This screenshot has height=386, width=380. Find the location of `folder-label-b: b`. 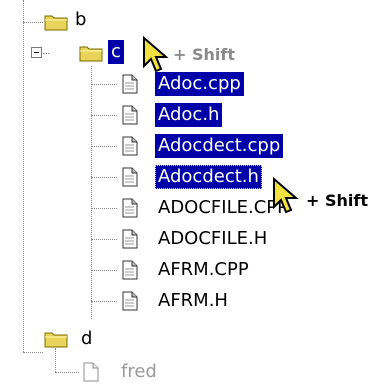

folder-label-b: b is located at coordinates (80, 20).